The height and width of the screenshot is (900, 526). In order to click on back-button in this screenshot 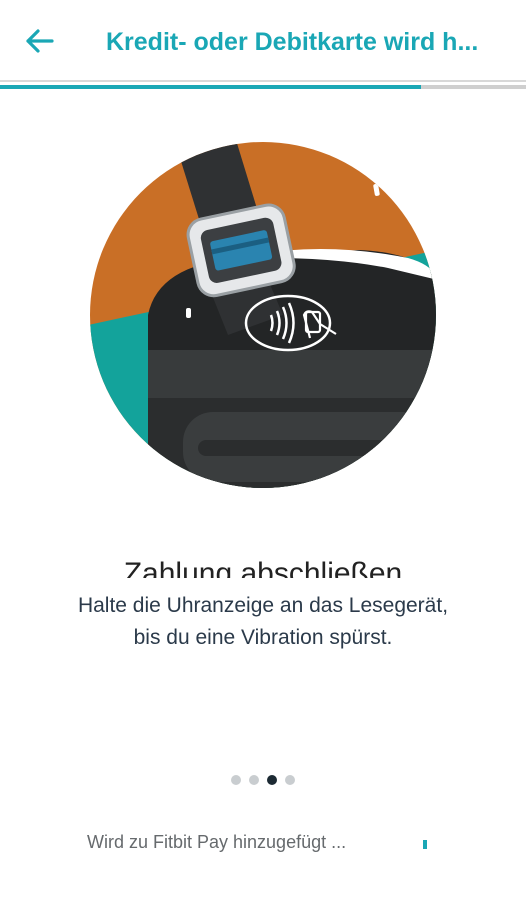, I will do `click(41, 41)`.